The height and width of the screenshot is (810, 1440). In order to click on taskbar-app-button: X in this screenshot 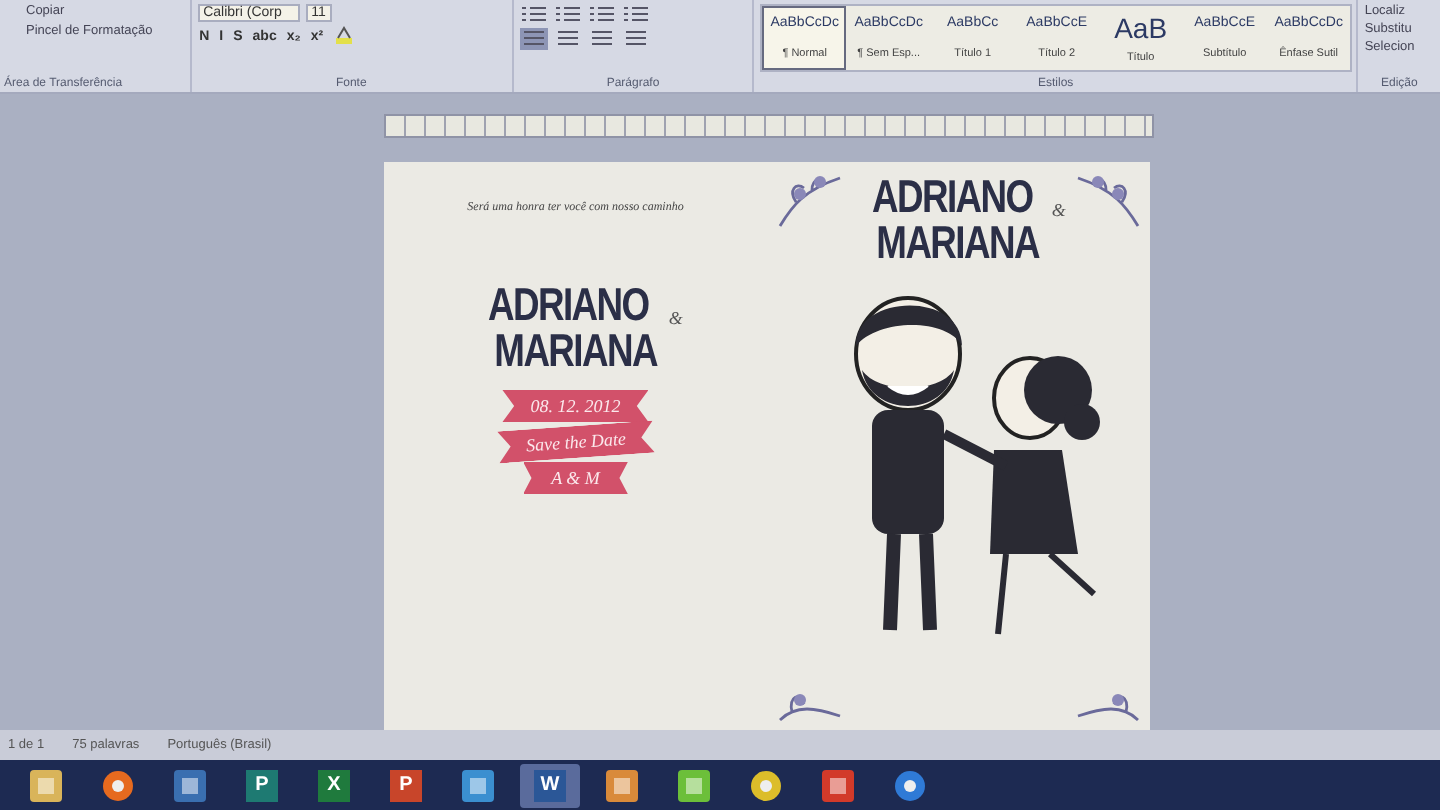, I will do `click(334, 785)`.